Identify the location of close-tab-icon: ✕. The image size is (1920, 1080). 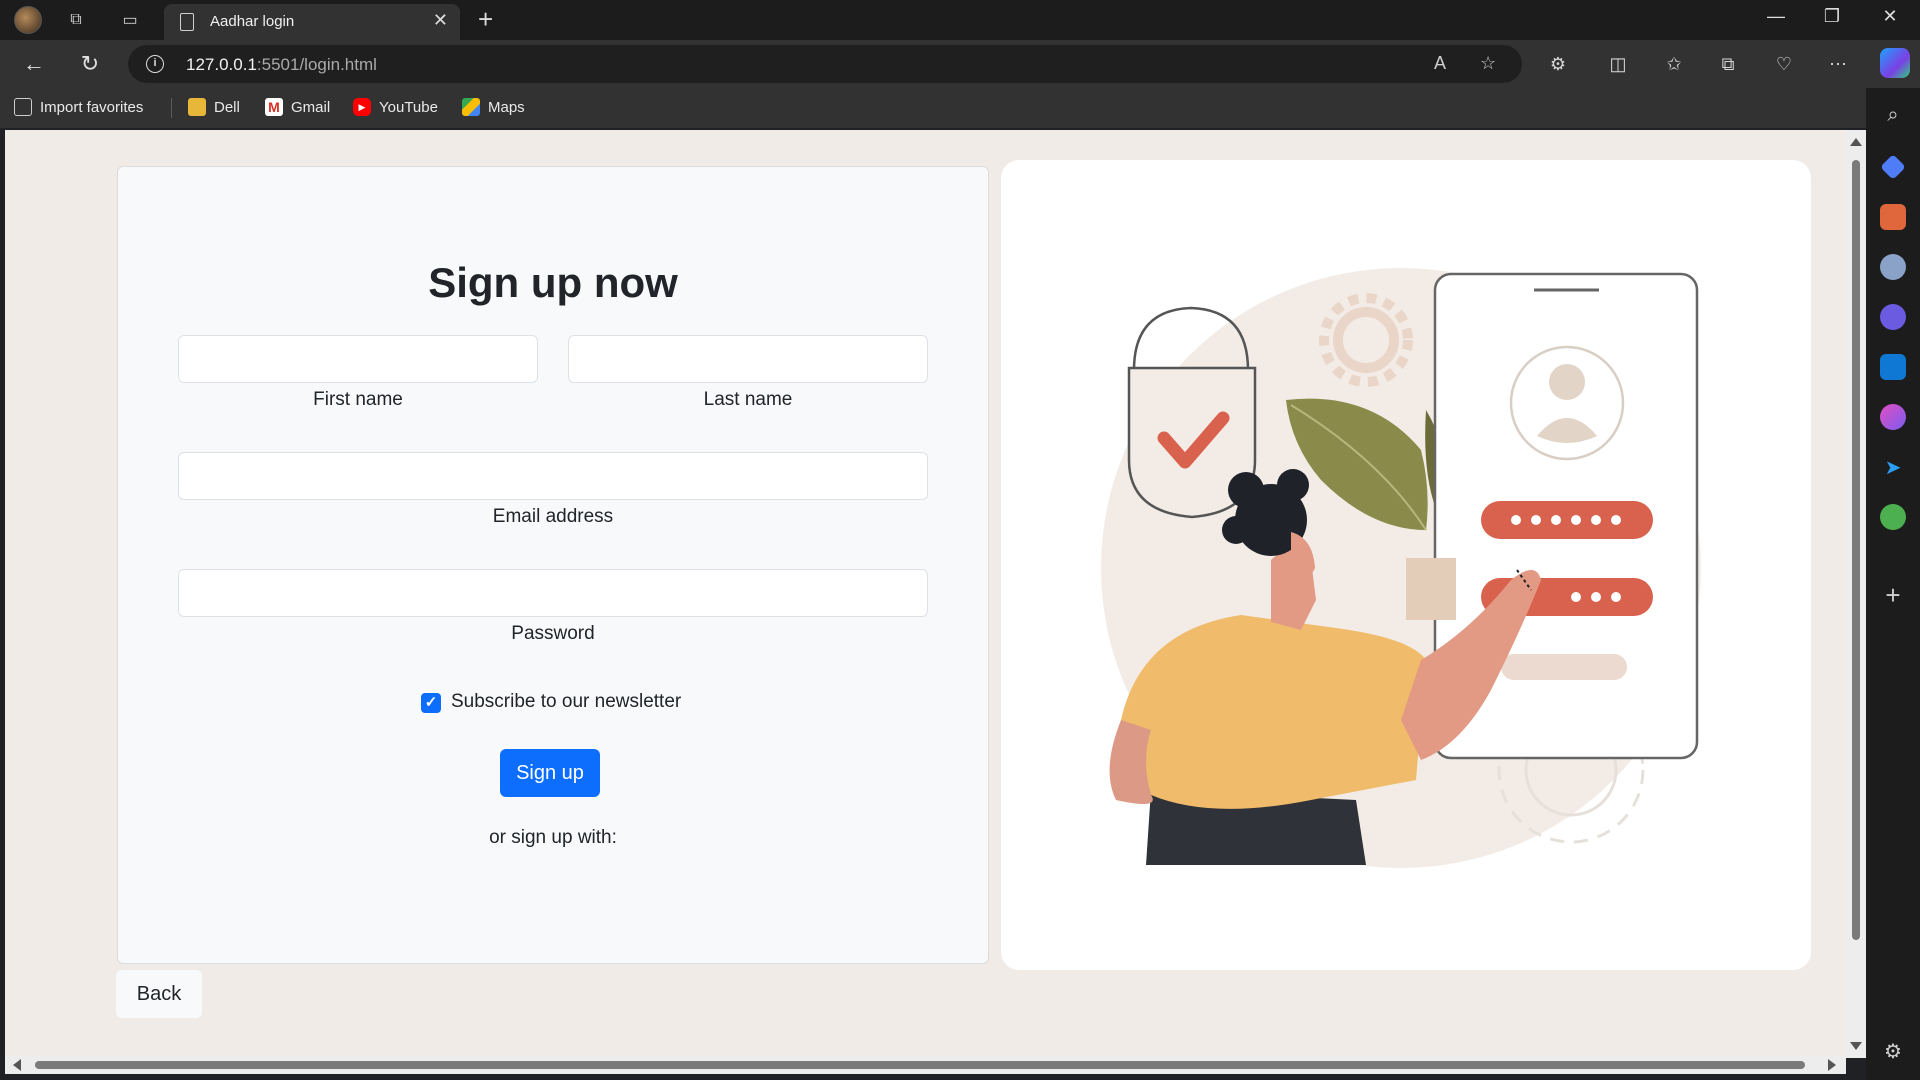
(440, 20).